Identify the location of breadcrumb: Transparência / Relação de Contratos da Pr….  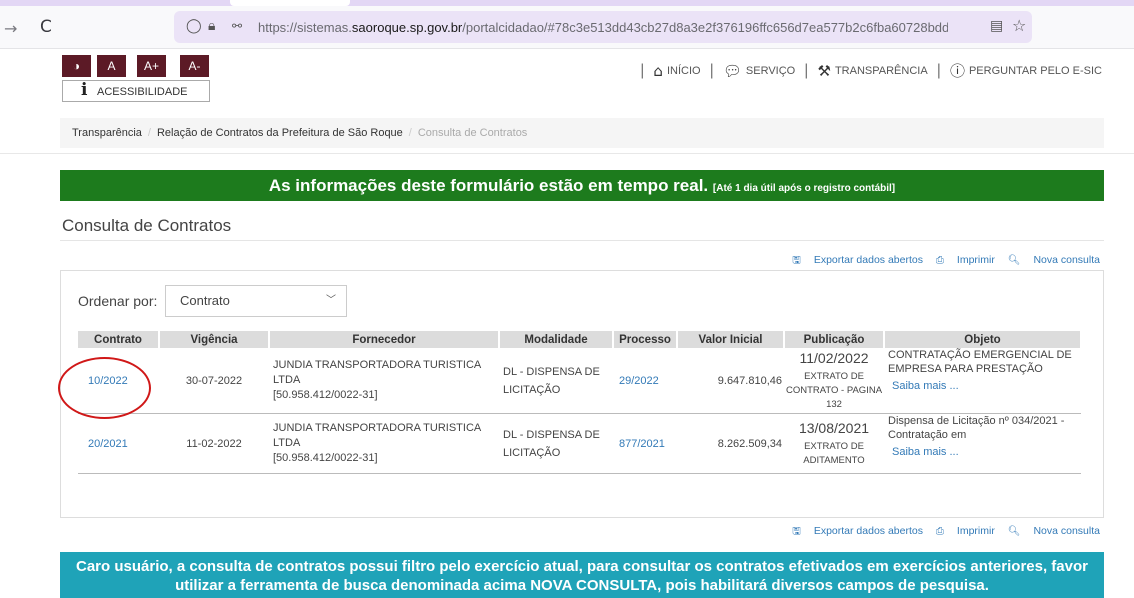
(582, 133).